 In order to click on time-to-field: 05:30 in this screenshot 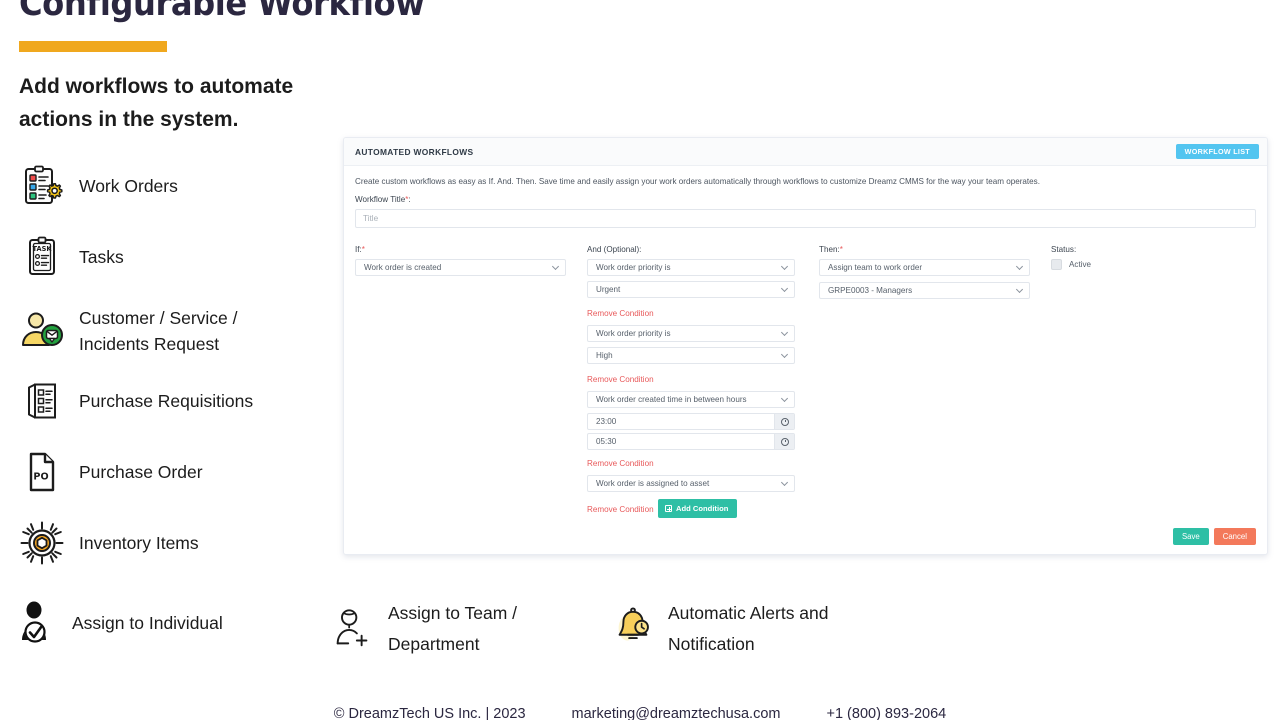, I will do `click(691, 441)`.